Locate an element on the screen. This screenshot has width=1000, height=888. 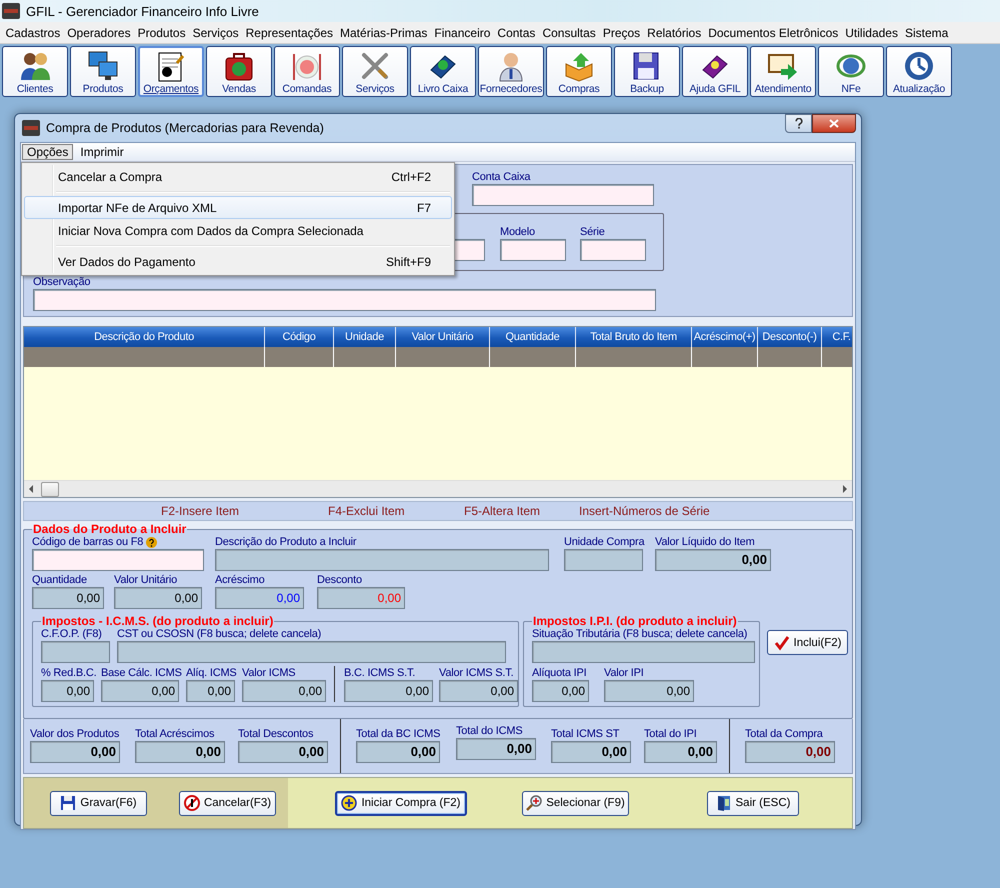
field-label: Valor Unitário is located at coordinates (146, 580).